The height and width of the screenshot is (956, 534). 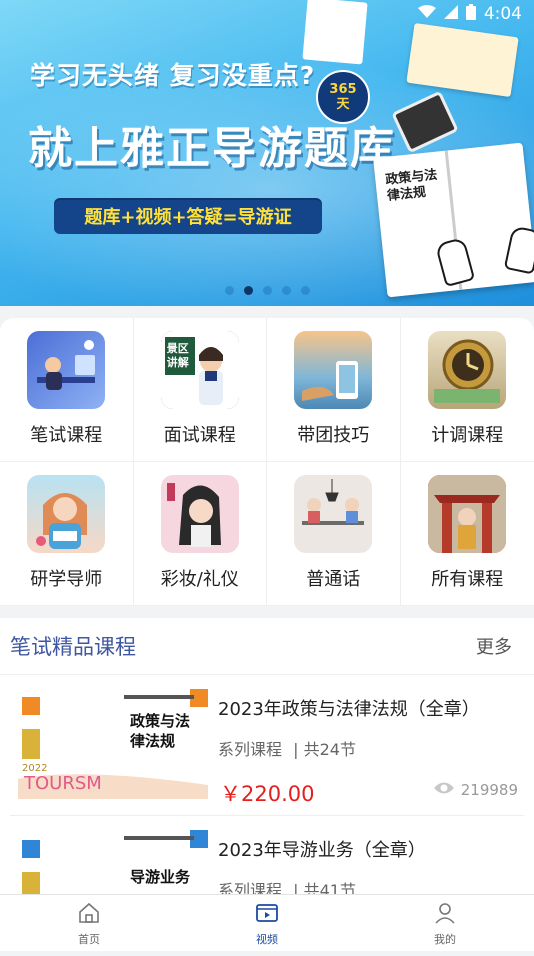 What do you see at coordinates (467, 514) in the screenshot?
I see `gate-icon` at bounding box center [467, 514].